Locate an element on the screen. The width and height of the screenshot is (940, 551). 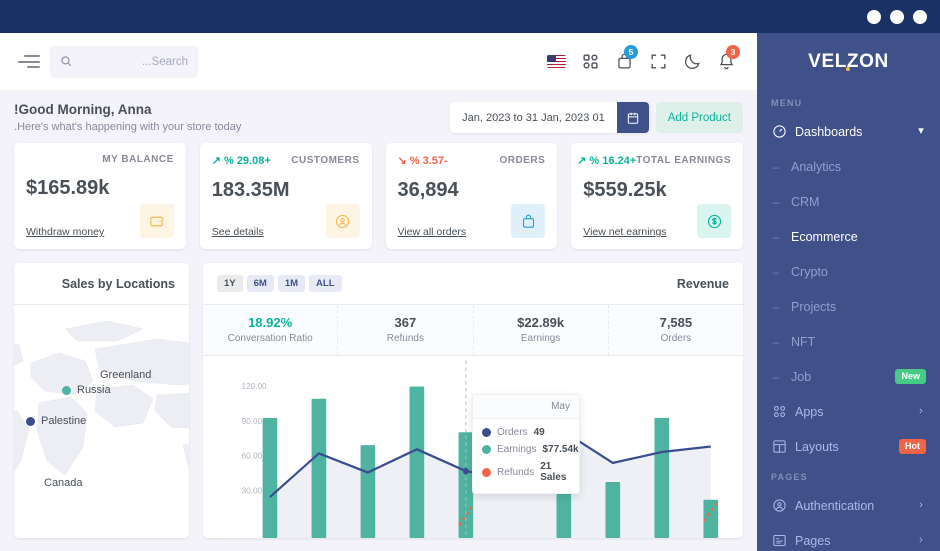
notification-count-badge: 3 is located at coordinates (733, 51).